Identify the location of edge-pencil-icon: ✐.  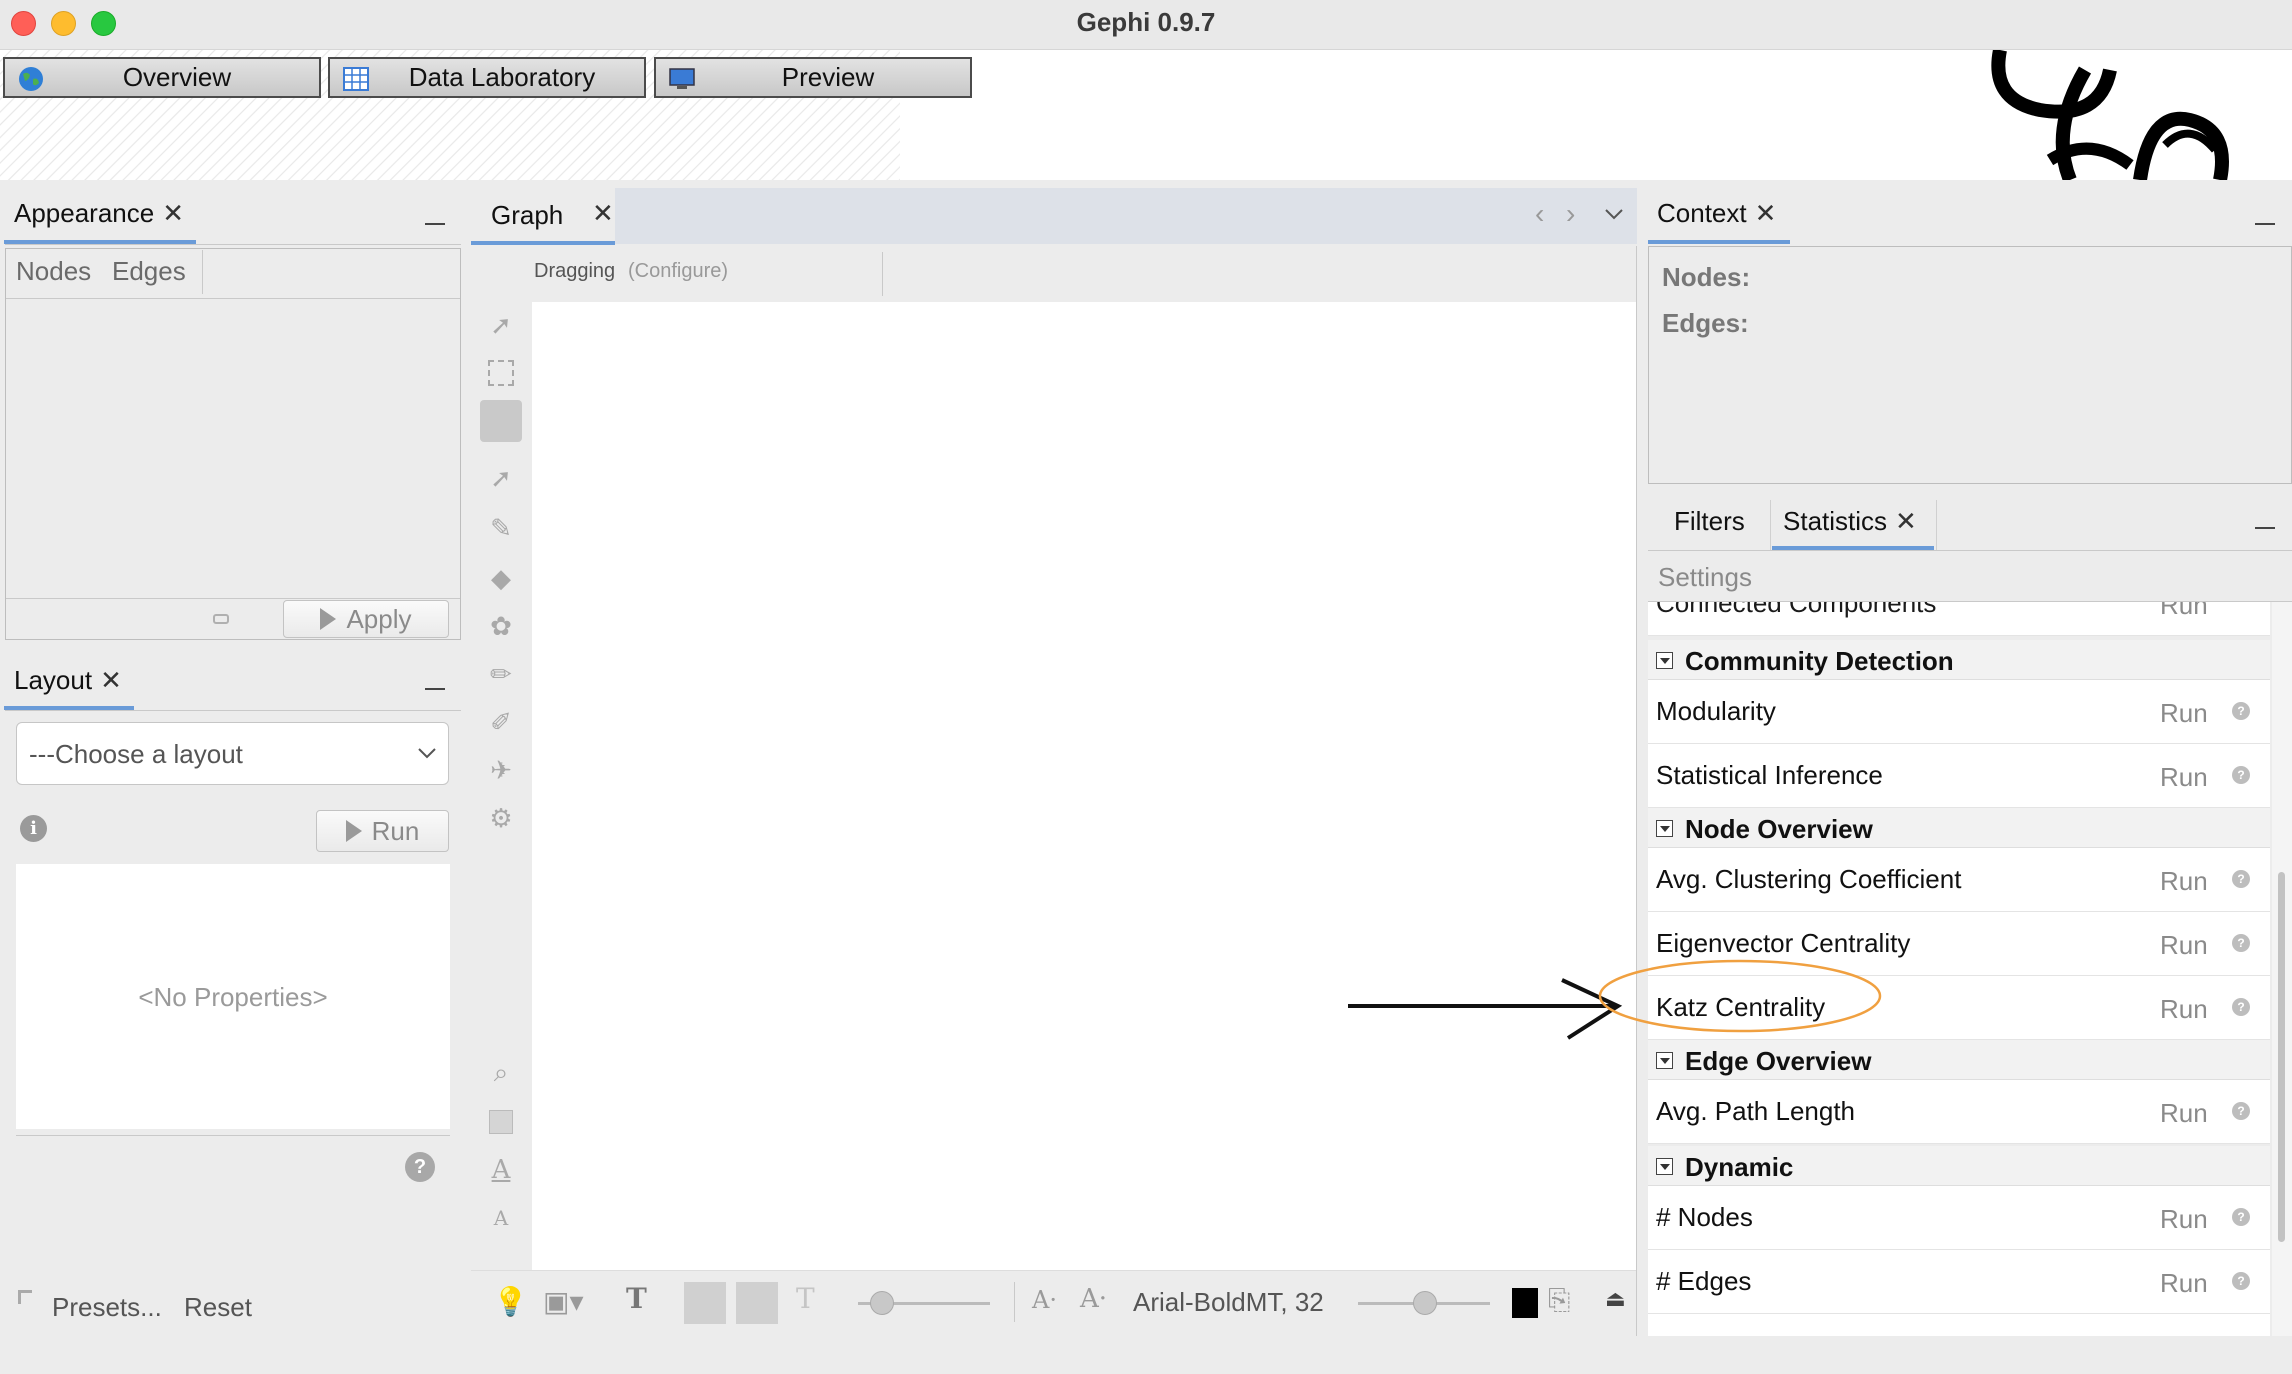
(501, 722).